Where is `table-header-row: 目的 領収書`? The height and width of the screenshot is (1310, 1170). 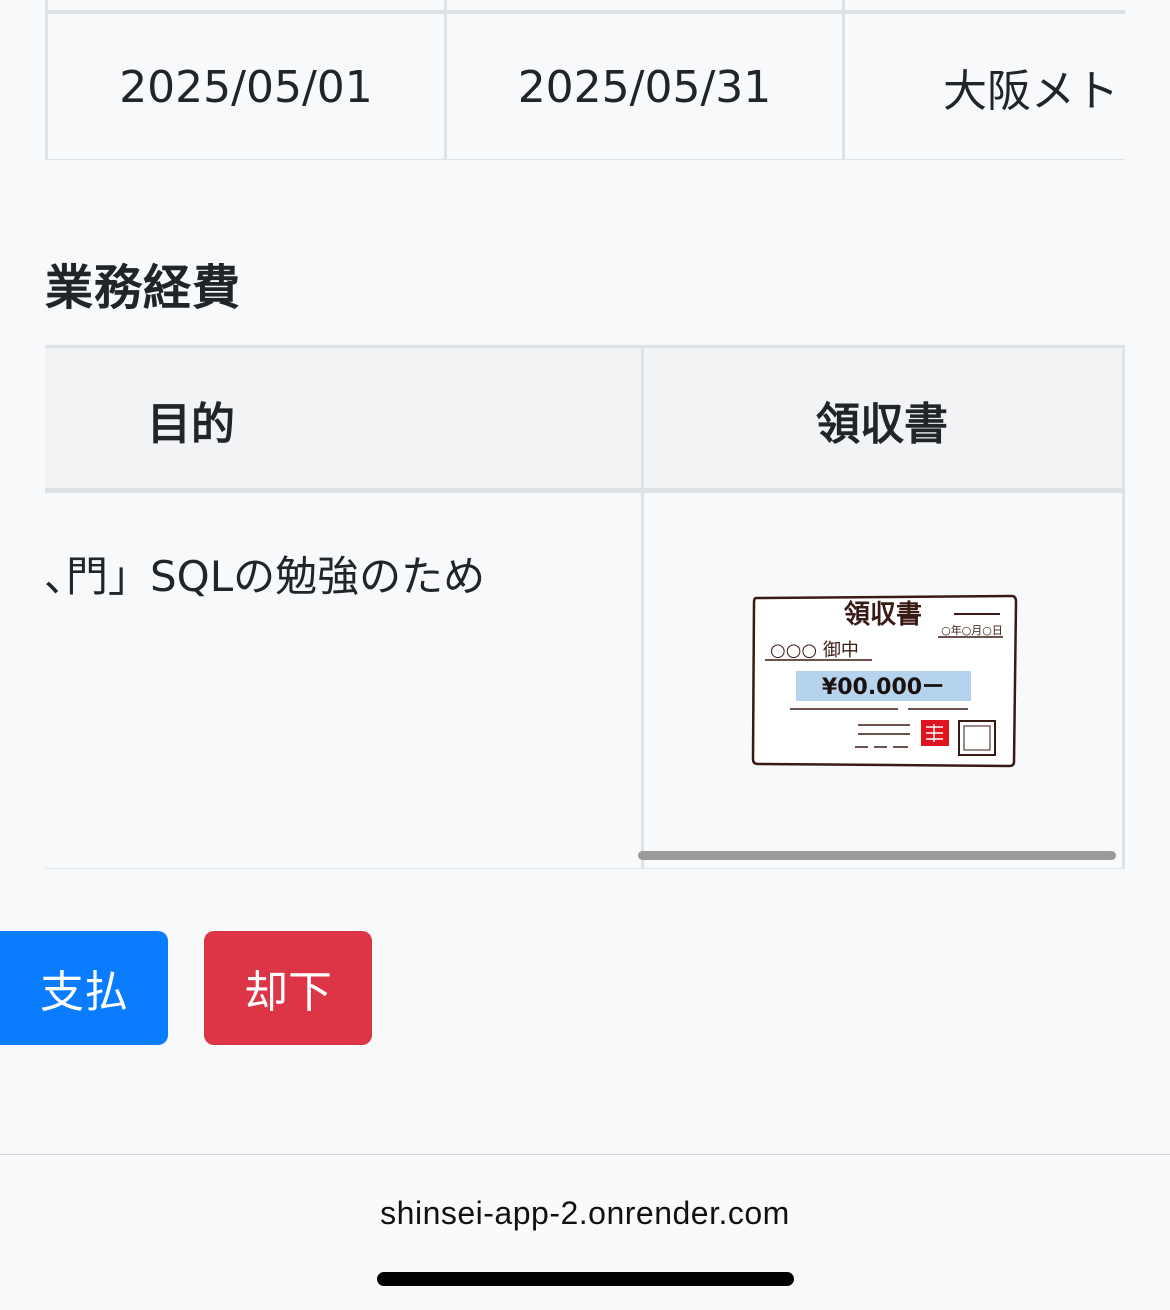 table-header-row: 目的 領収書 is located at coordinates (583, 419).